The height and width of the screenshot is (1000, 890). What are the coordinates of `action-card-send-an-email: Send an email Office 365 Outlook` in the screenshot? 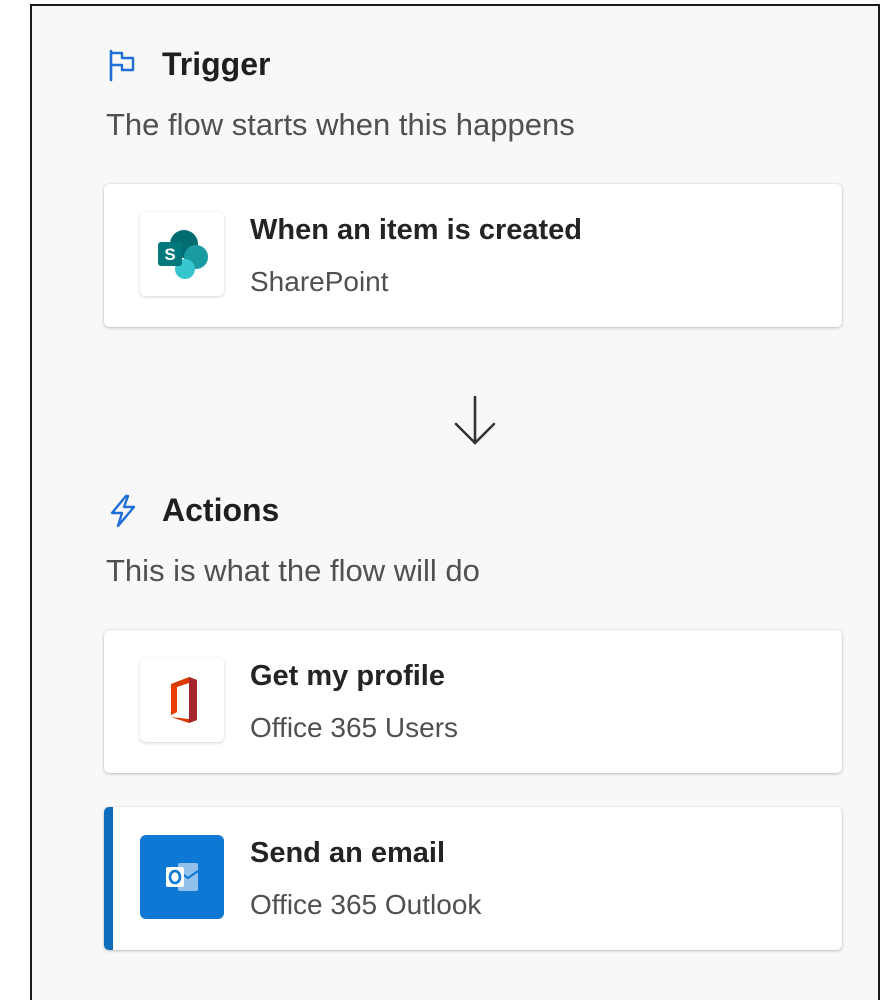 It's located at (473, 878).